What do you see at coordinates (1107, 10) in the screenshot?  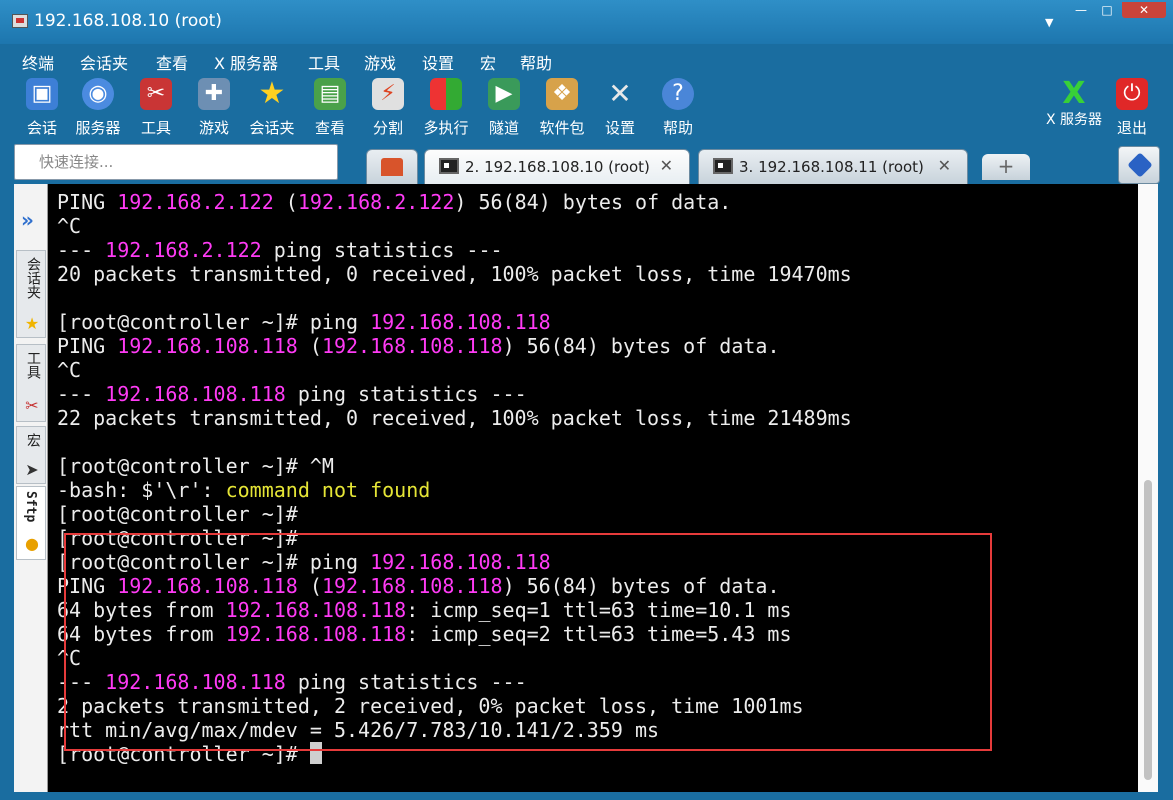 I see `maximize-button: □` at bounding box center [1107, 10].